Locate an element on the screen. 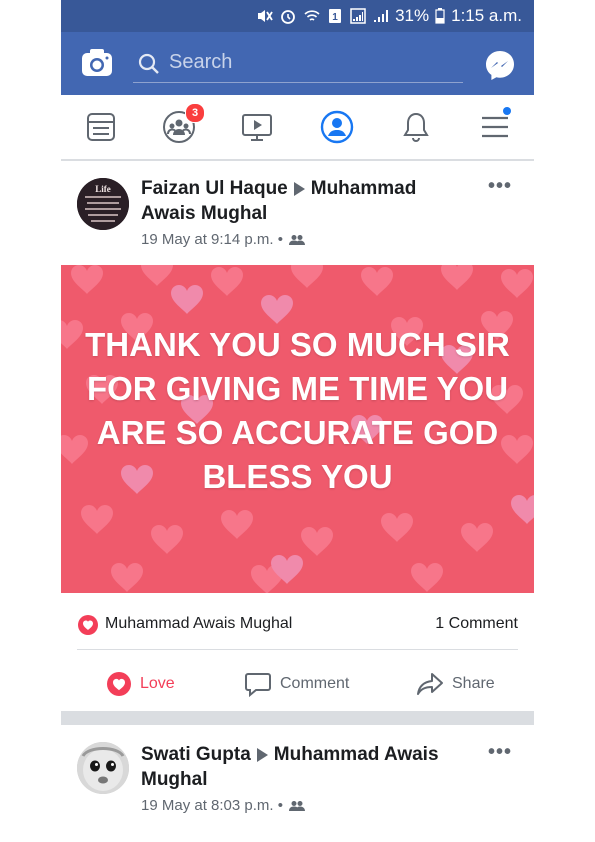 This screenshot has width=595, height=842. profile-icon is located at coordinates (337, 127).